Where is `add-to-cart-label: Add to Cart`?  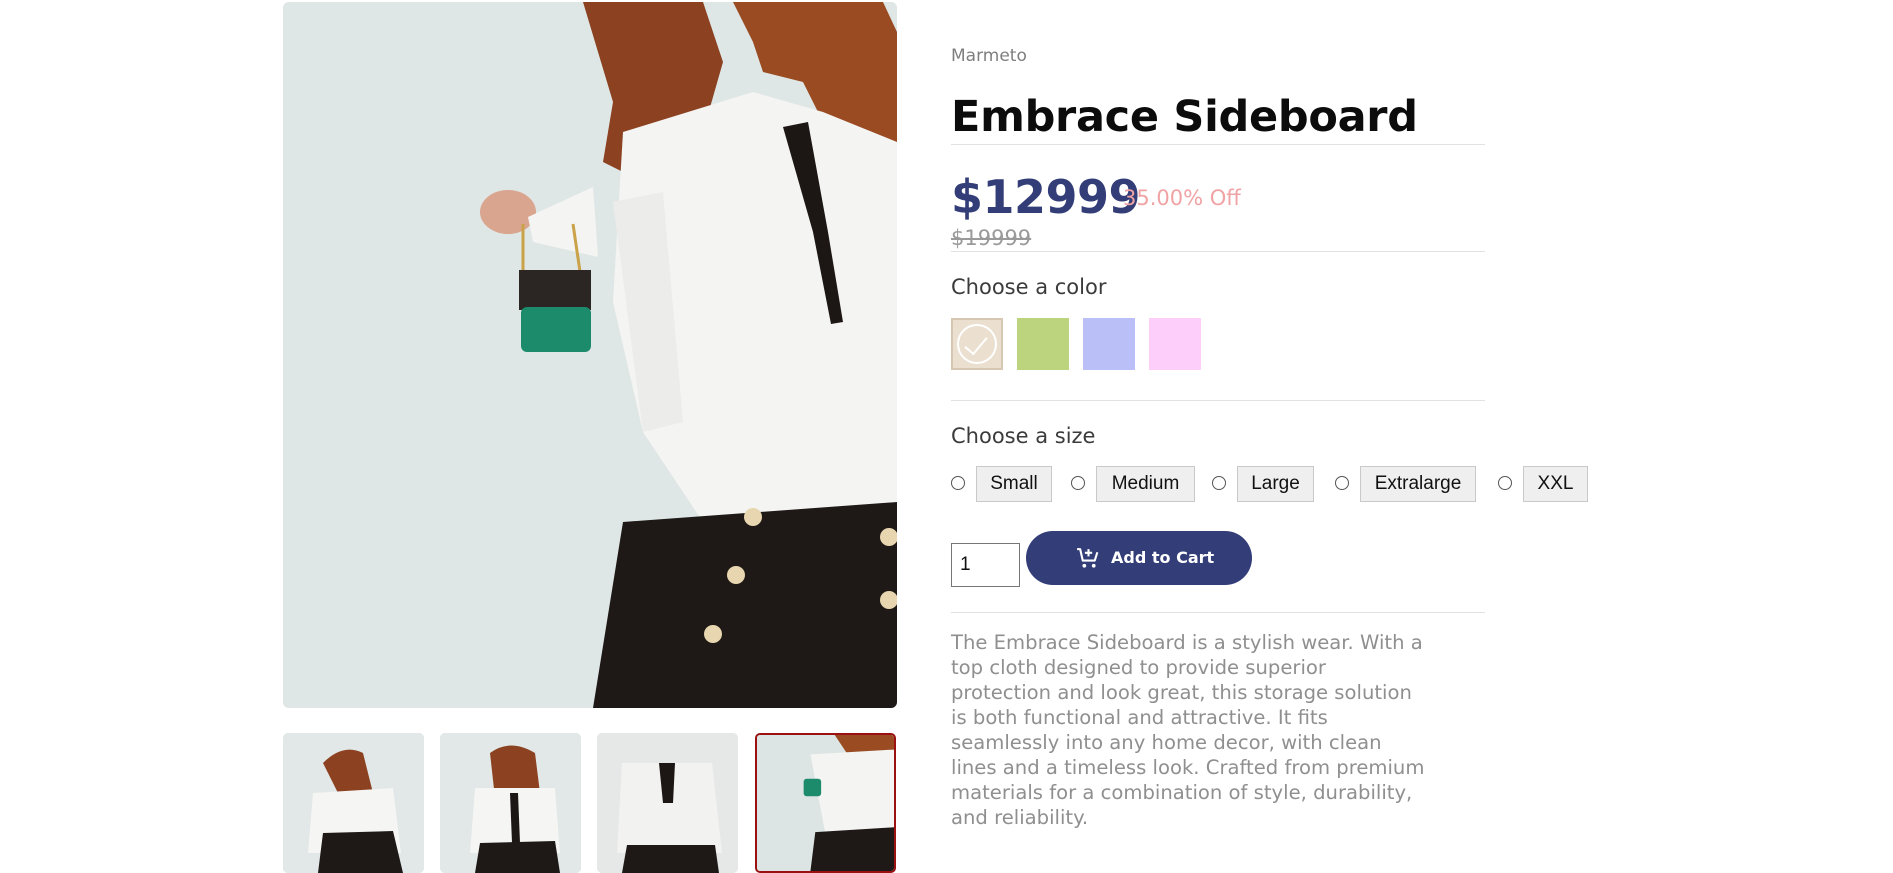
add-to-cart-label: Add to Cart is located at coordinates (1163, 557).